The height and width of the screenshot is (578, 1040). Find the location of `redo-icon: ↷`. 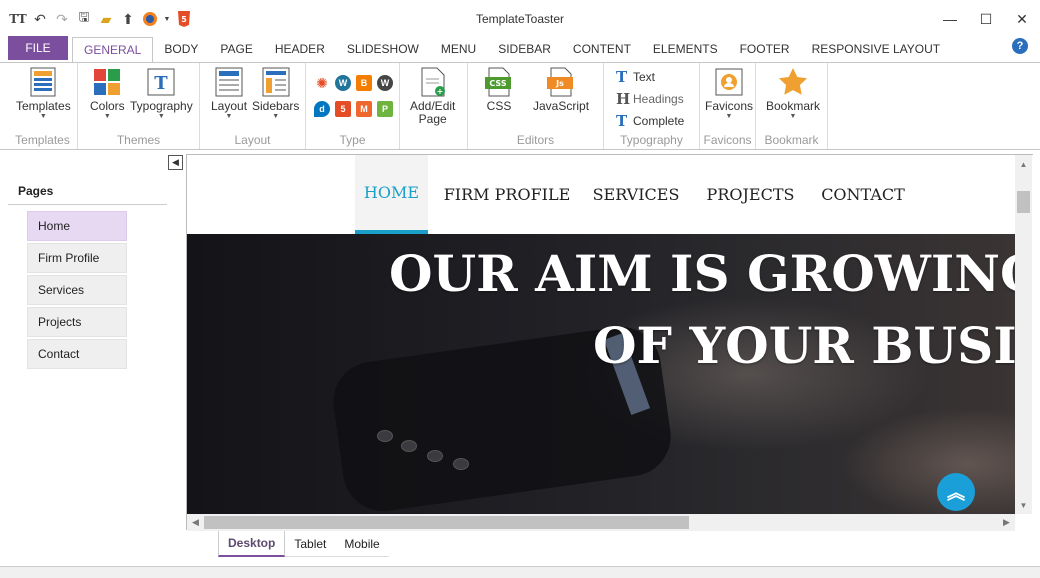

redo-icon: ↷ is located at coordinates (62, 19).